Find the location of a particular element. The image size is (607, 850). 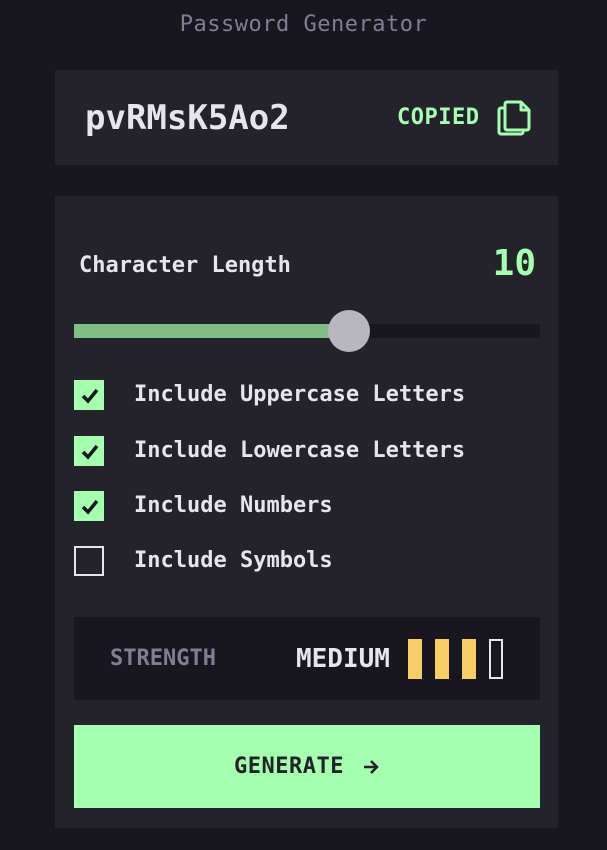

length-slider is located at coordinates (307, 331).